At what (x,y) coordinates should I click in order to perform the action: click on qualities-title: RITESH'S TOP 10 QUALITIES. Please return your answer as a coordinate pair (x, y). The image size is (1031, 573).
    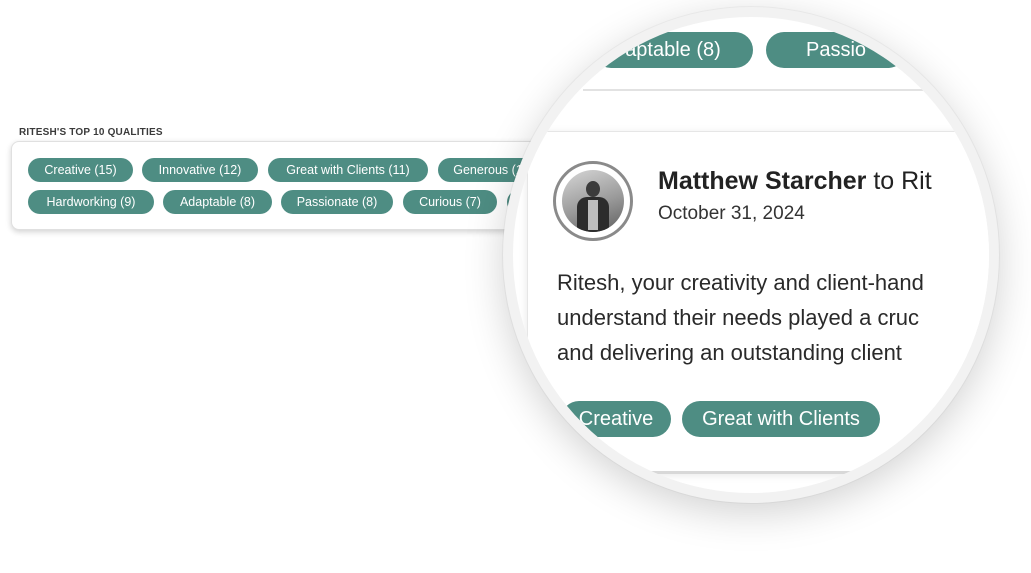
    Looking at the image, I should click on (91, 132).